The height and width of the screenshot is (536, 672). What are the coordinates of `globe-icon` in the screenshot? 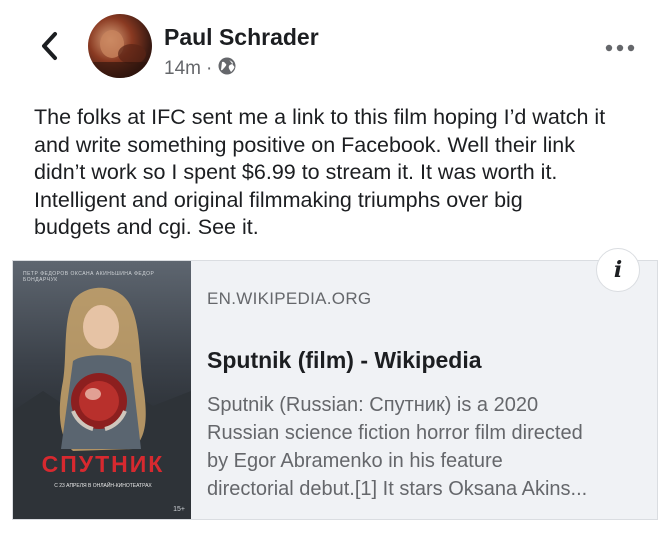 It's located at (227, 69).